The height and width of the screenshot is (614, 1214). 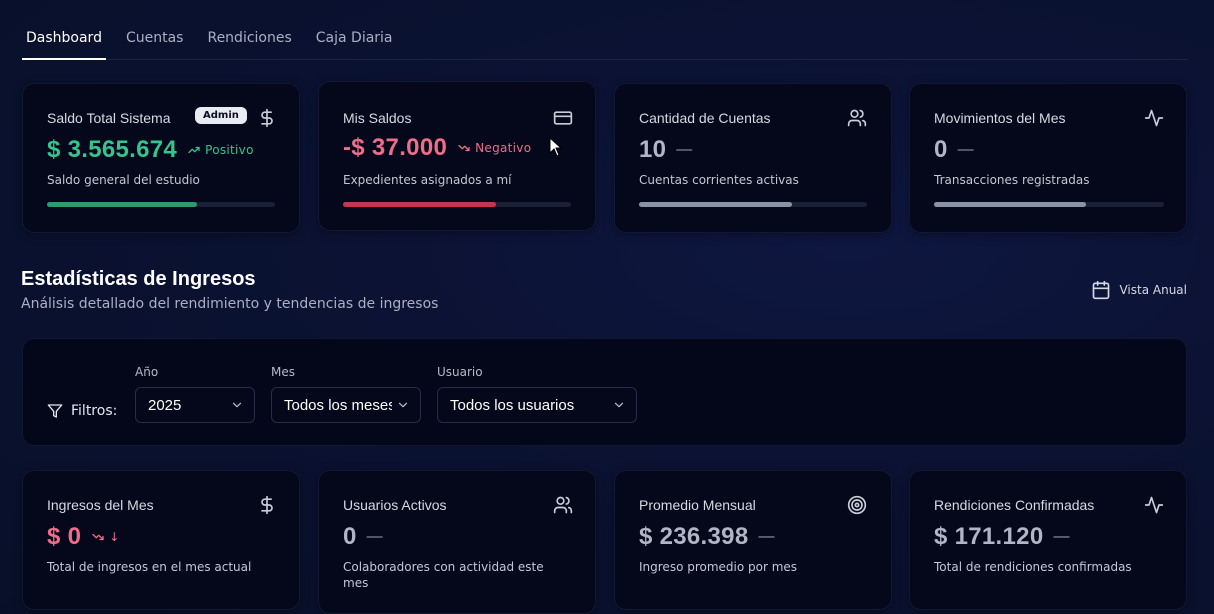 I want to click on card-title: Usuarios Activos, so click(x=395, y=505).